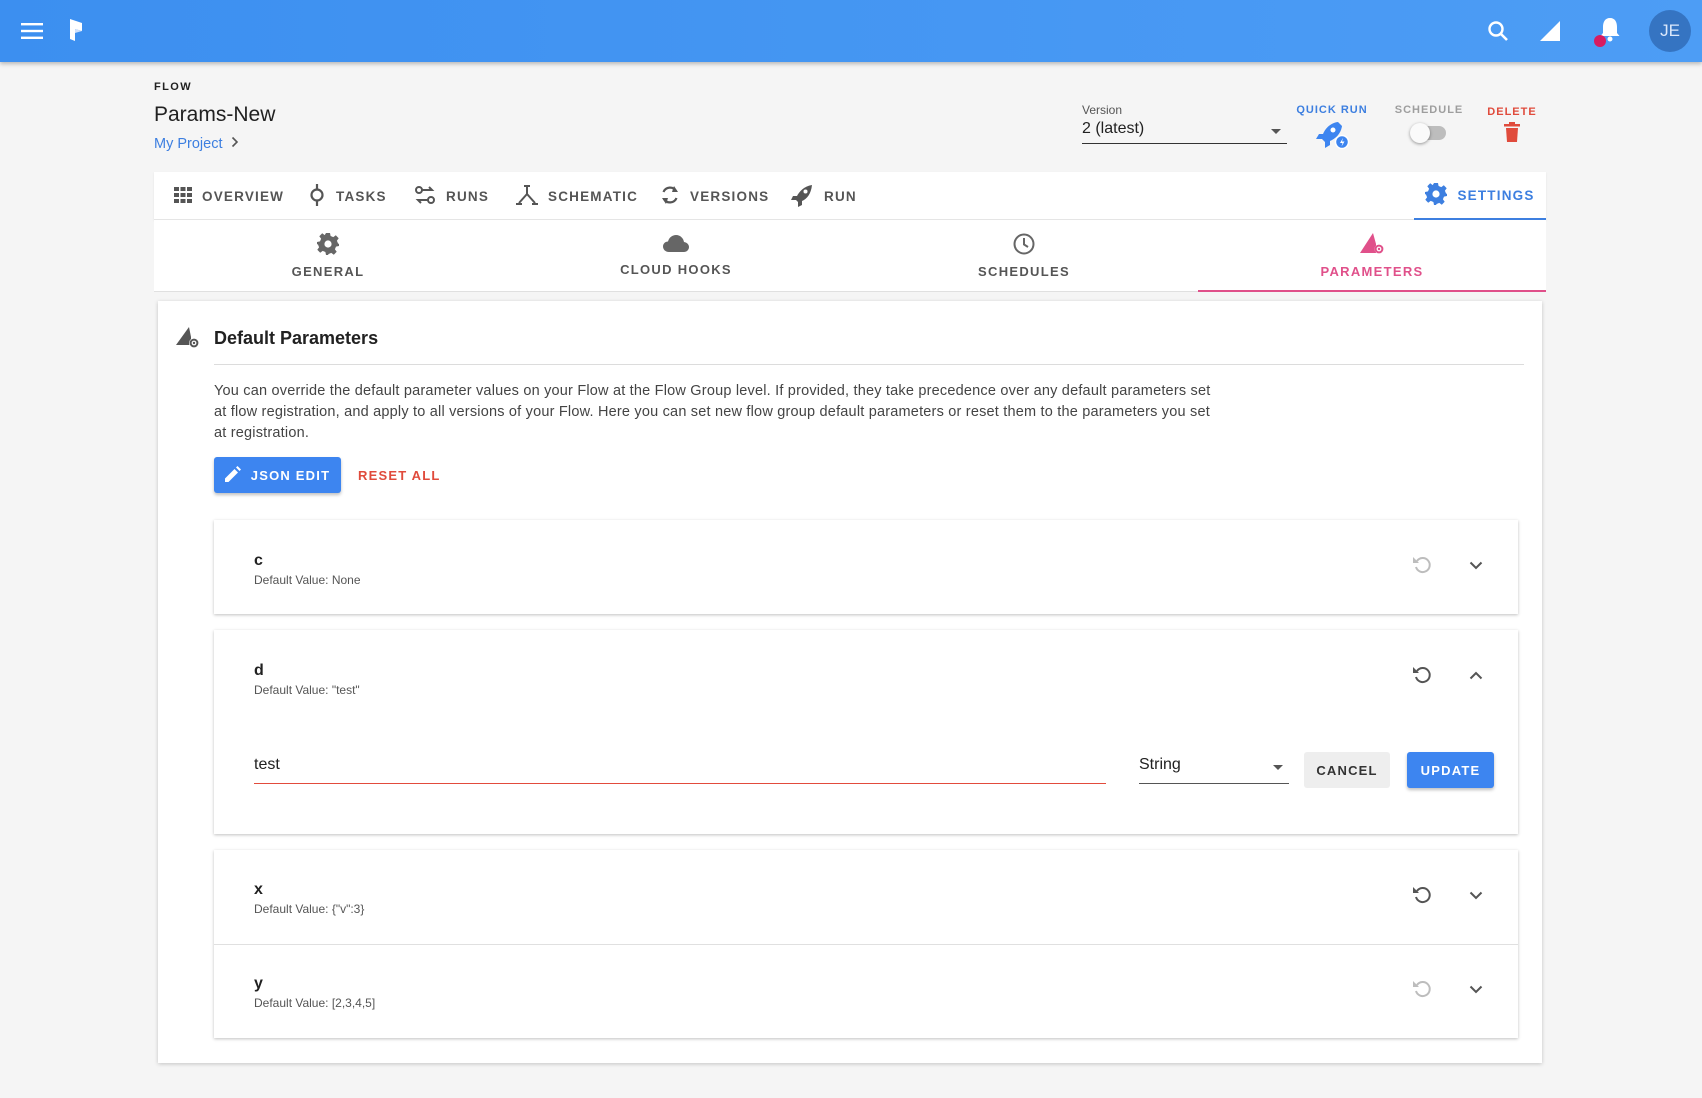  I want to click on parameter-name: d, so click(259, 670).